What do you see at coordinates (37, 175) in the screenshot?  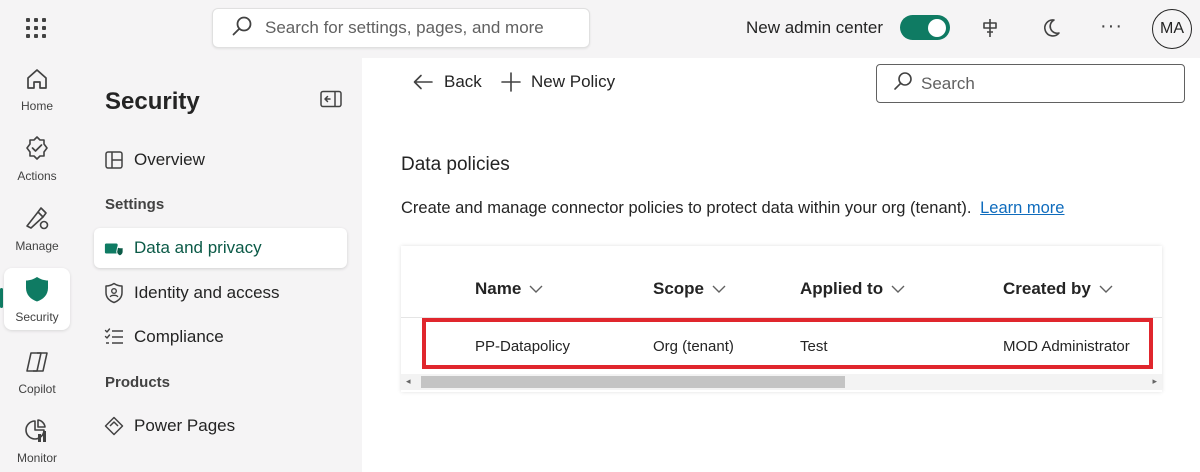 I see `rail-item-label: Actions` at bounding box center [37, 175].